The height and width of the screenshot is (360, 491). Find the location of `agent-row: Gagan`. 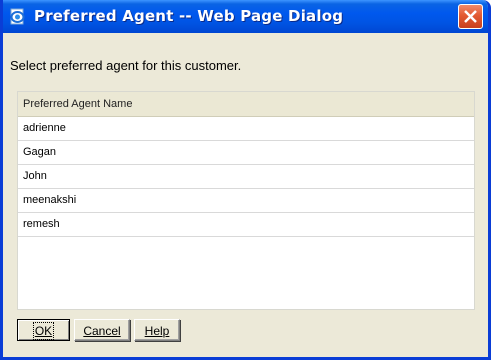

agent-row: Gagan is located at coordinates (246, 153).